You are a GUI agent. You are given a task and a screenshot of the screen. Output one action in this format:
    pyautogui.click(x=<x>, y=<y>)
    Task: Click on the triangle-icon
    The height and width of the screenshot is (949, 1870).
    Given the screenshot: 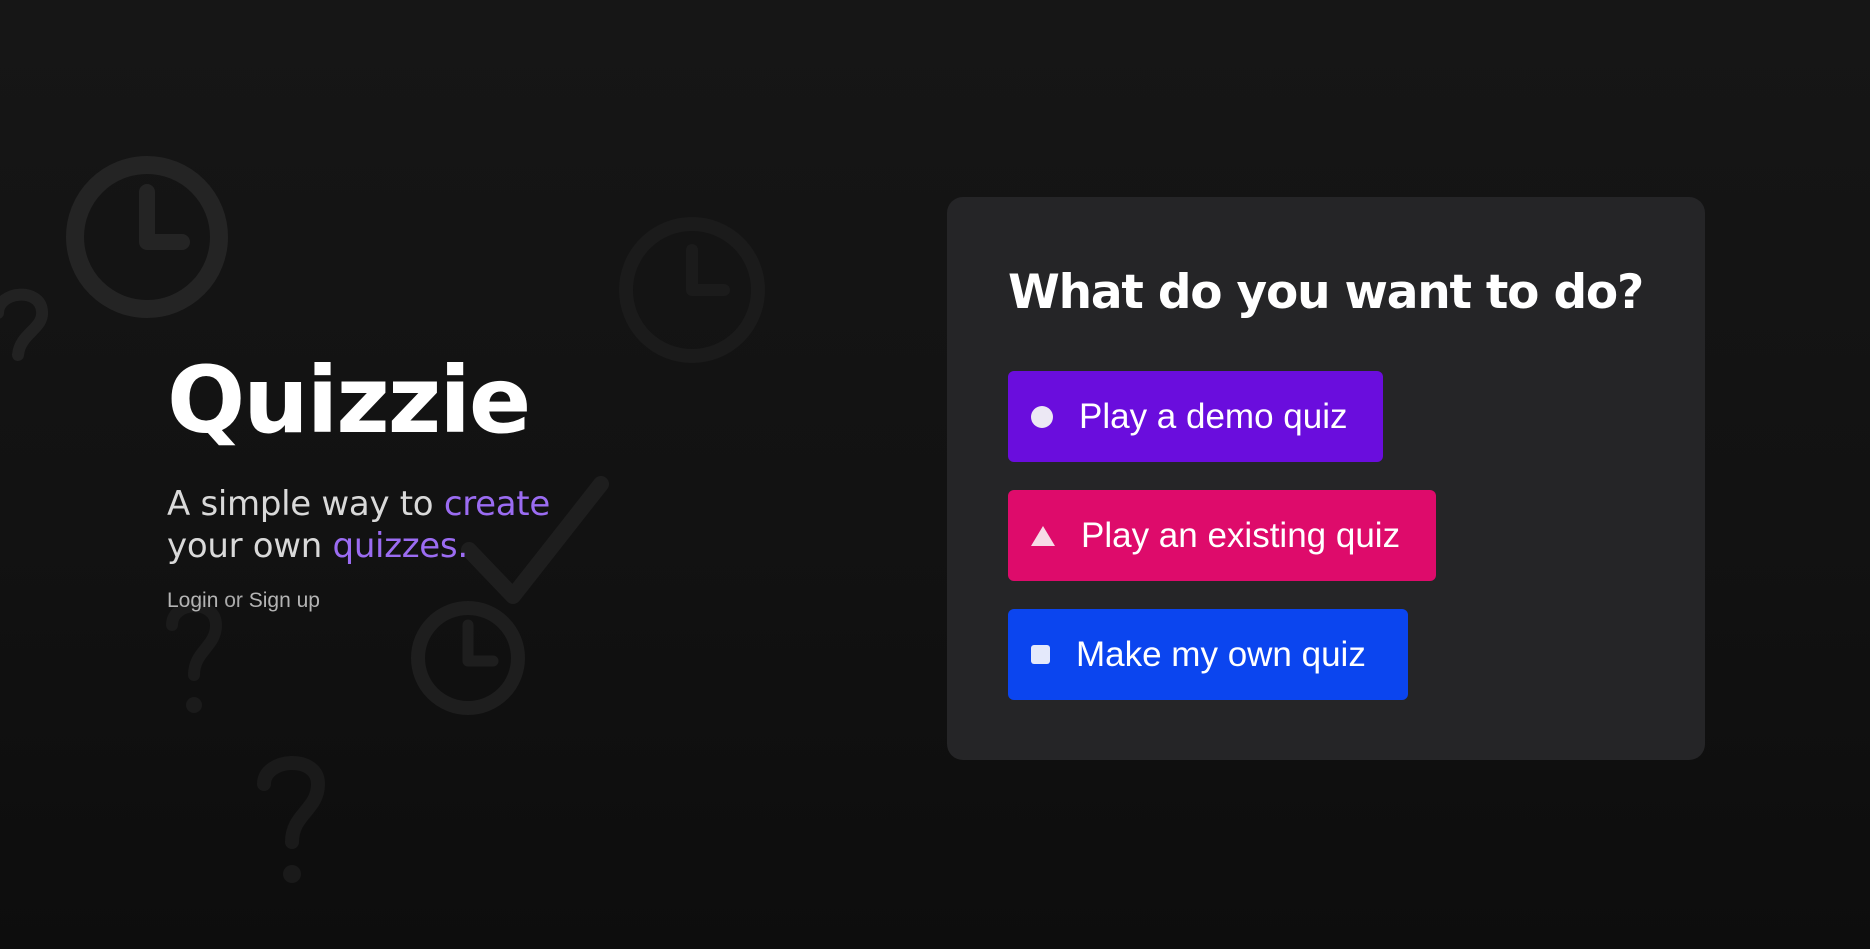 What is the action you would take?
    pyautogui.click(x=1043, y=535)
    